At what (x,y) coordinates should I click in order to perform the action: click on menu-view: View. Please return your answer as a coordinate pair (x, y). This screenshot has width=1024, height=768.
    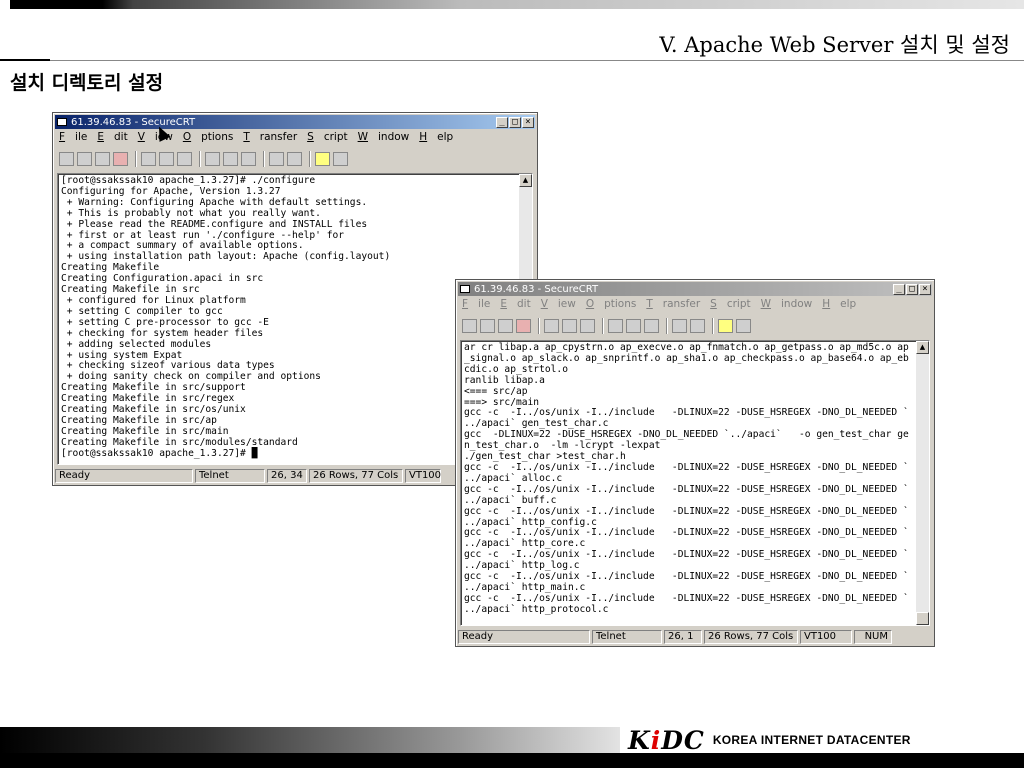
    Looking at the image, I should click on (558, 305).